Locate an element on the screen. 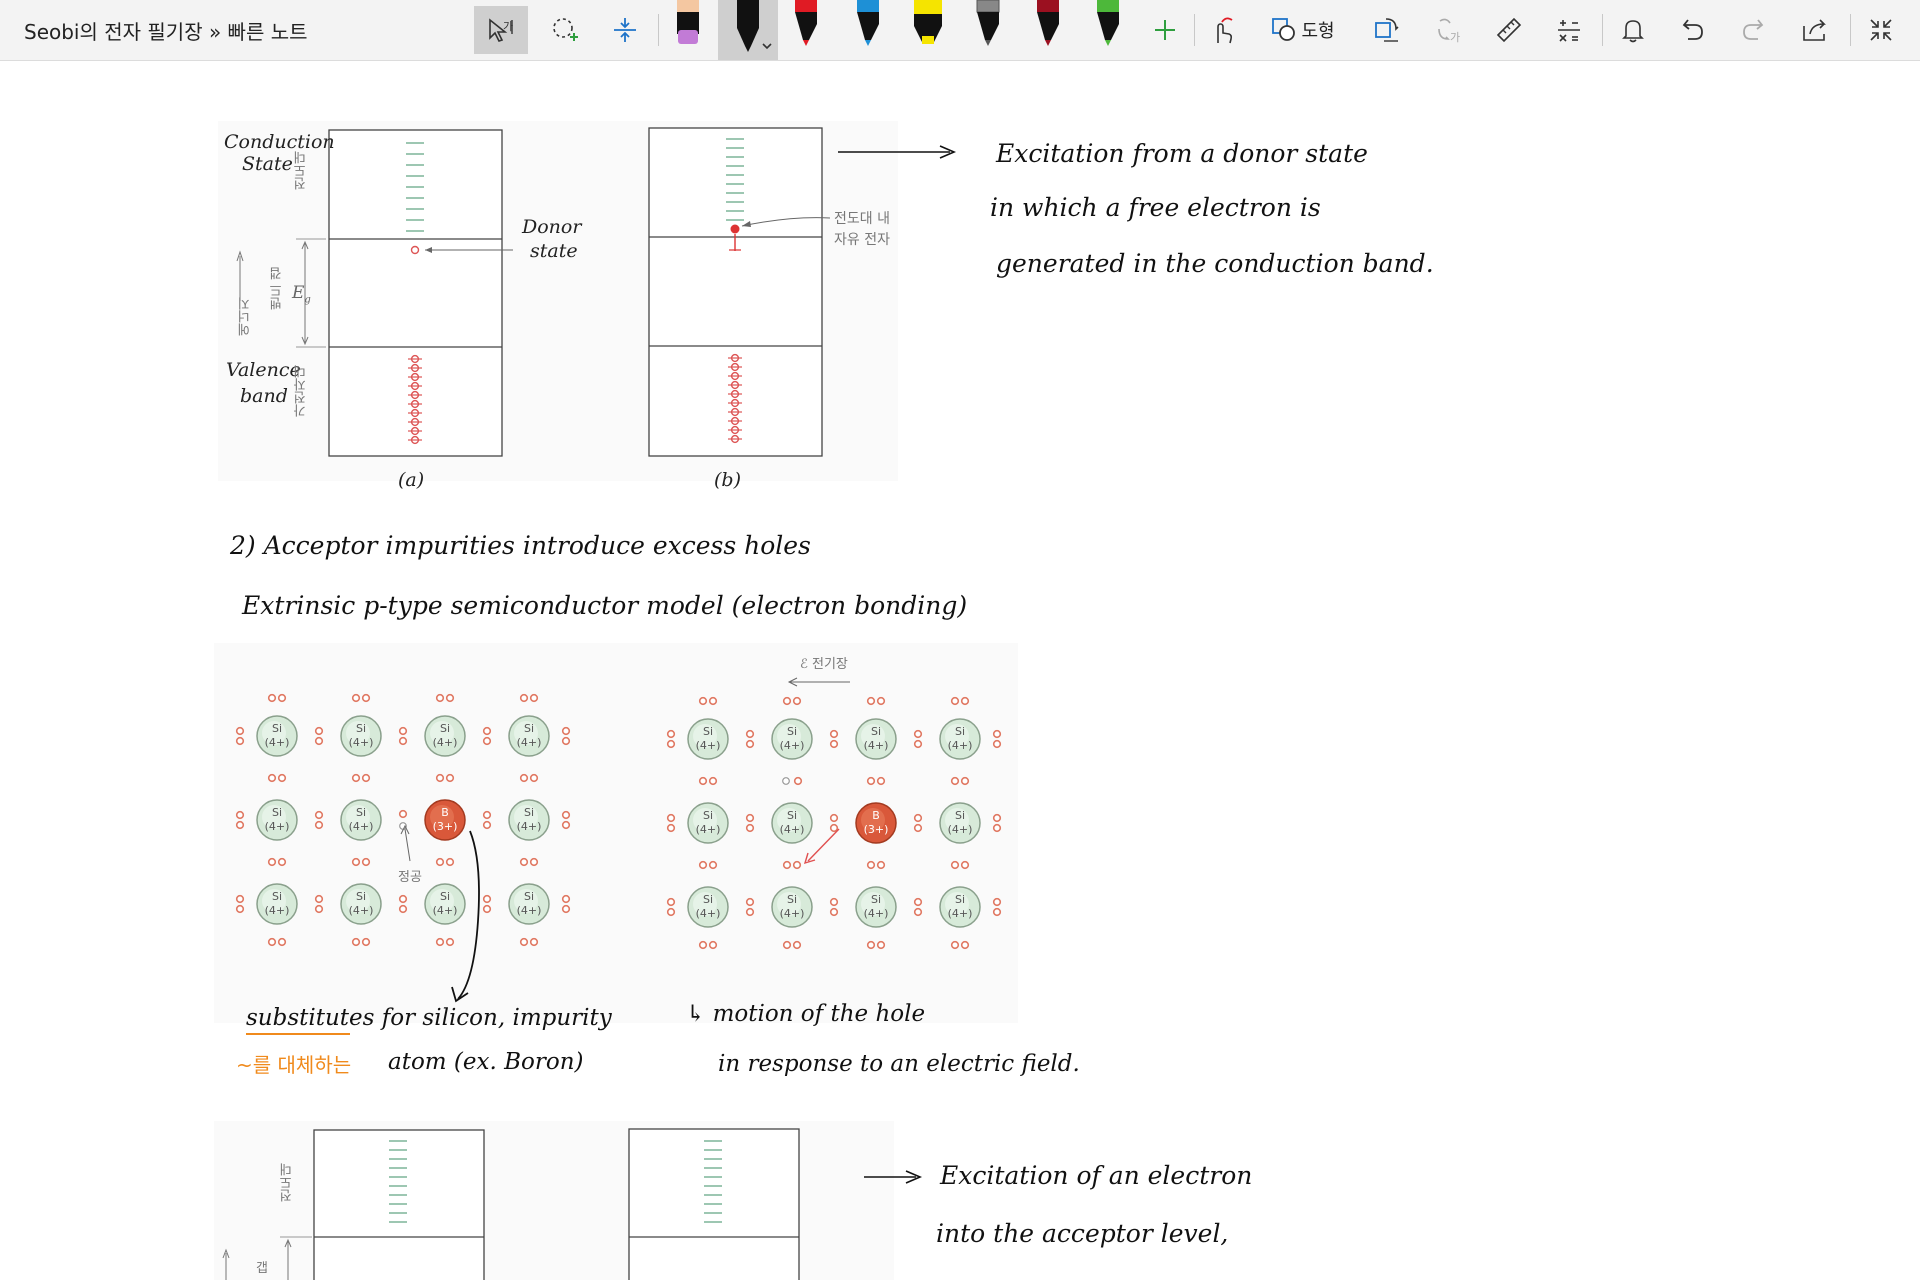 The width and height of the screenshot is (1920, 1280). ink-to-text-icon: 가 is located at coordinates (1449, 31).